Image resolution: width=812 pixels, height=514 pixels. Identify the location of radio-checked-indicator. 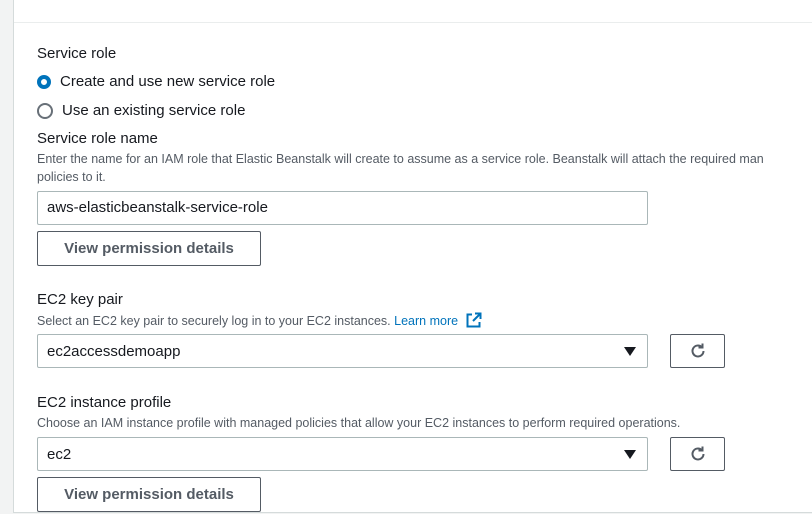
(44, 81).